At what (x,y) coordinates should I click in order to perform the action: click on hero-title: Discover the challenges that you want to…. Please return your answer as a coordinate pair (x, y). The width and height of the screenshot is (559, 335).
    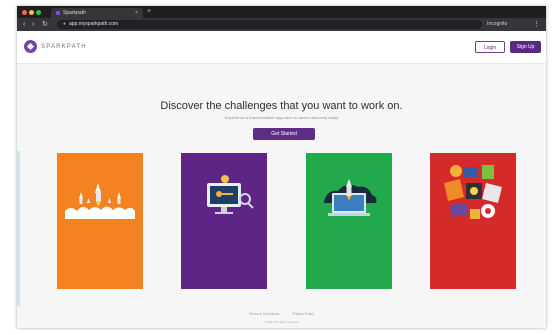
    Looking at the image, I should click on (281, 106).